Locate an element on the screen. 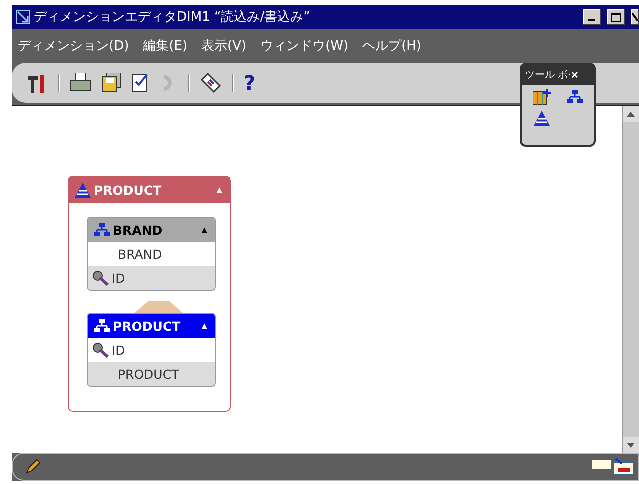  checklist-icon is located at coordinates (141, 83).